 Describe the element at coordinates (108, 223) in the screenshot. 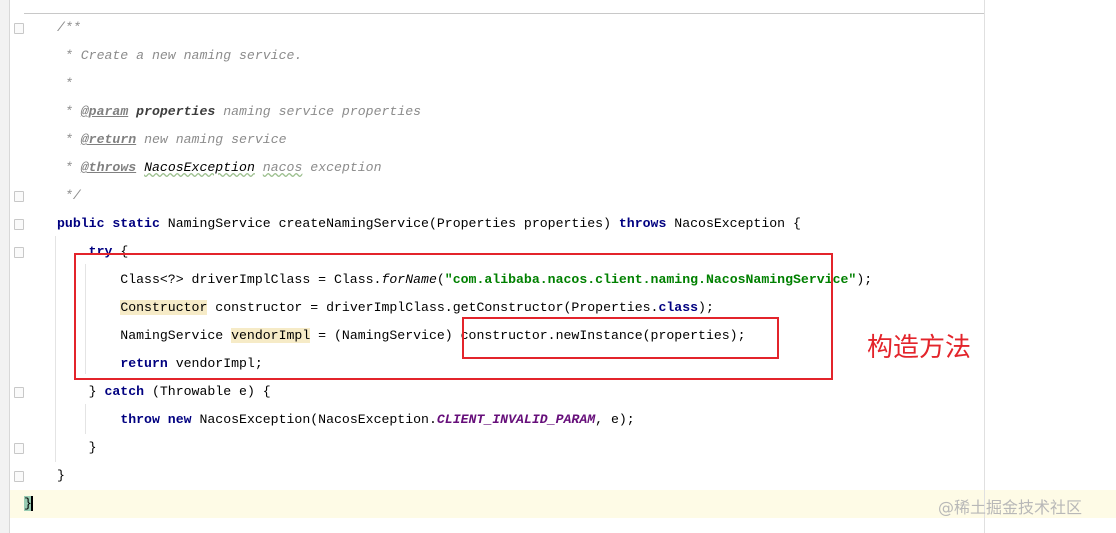

I see `code-token: public static` at that location.